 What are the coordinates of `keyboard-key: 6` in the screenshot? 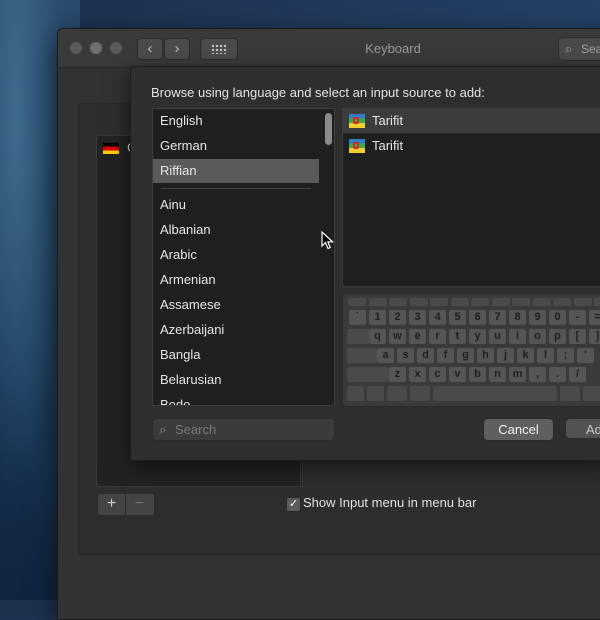 It's located at (477, 317).